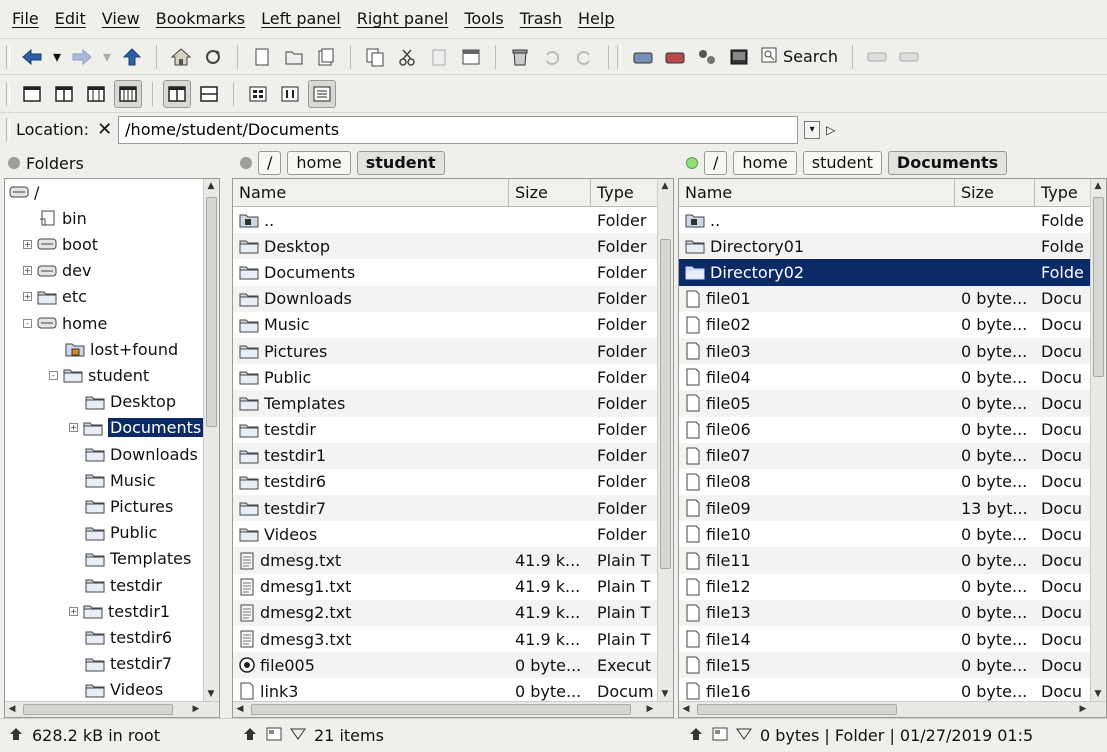  Describe the element at coordinates (453, 560) in the screenshot. I see `file-row: dmesg.txt 41.9 k... Plain T` at that location.